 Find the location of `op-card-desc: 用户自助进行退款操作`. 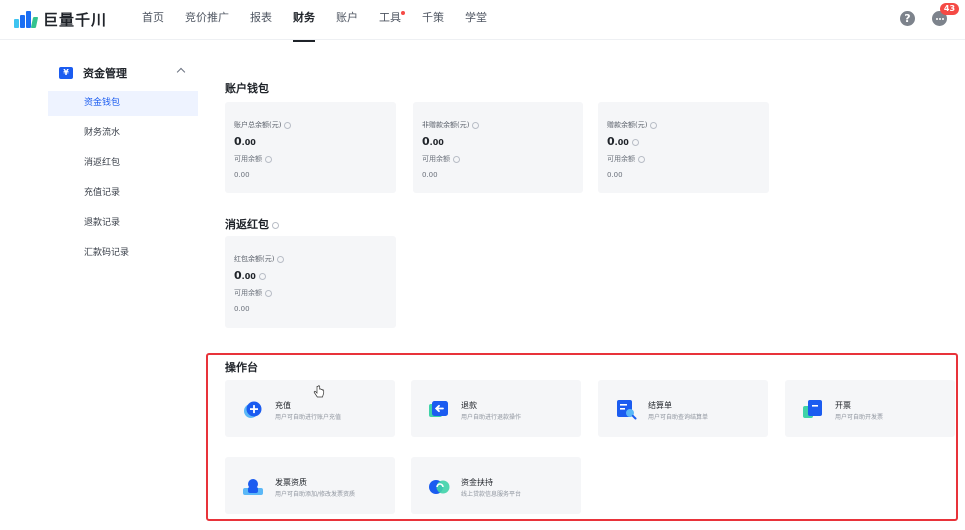

op-card-desc: 用户自助进行退款操作 is located at coordinates (491, 417).